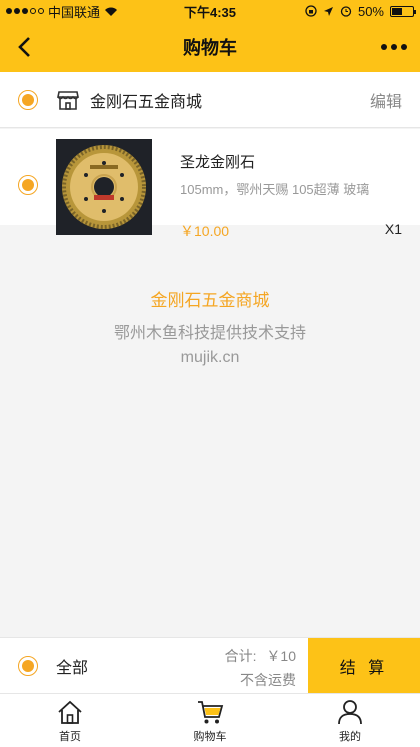 This screenshot has height=747, width=420. Describe the element at coordinates (346, 11) in the screenshot. I see `alarm-icon` at that location.